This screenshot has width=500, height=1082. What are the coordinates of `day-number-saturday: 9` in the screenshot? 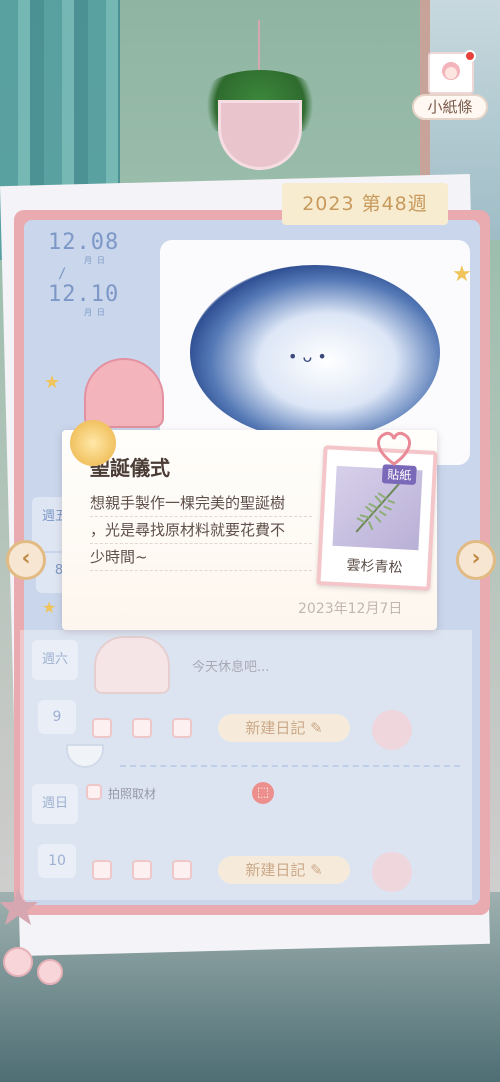 It's located at (57, 717).